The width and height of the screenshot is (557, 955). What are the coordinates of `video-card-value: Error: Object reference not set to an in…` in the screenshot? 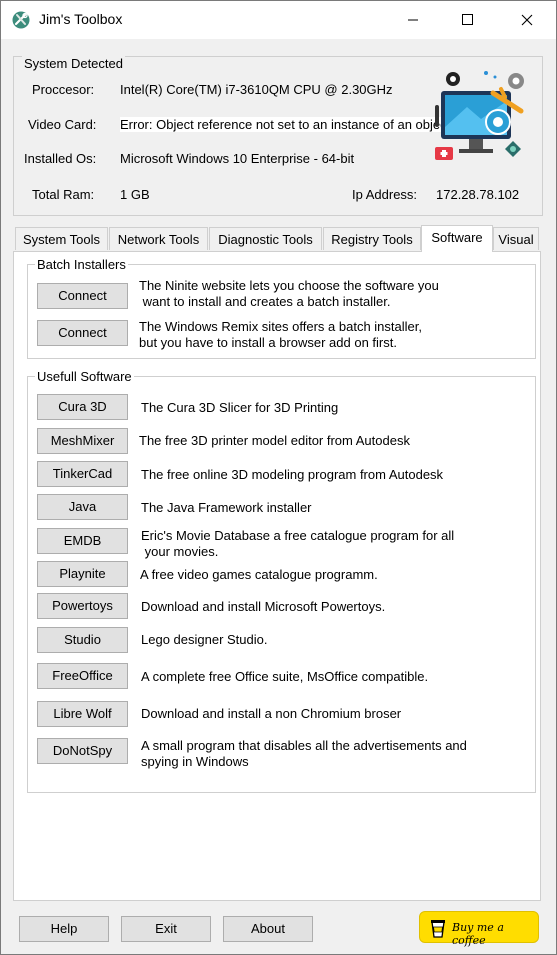 It's located at (287, 124).